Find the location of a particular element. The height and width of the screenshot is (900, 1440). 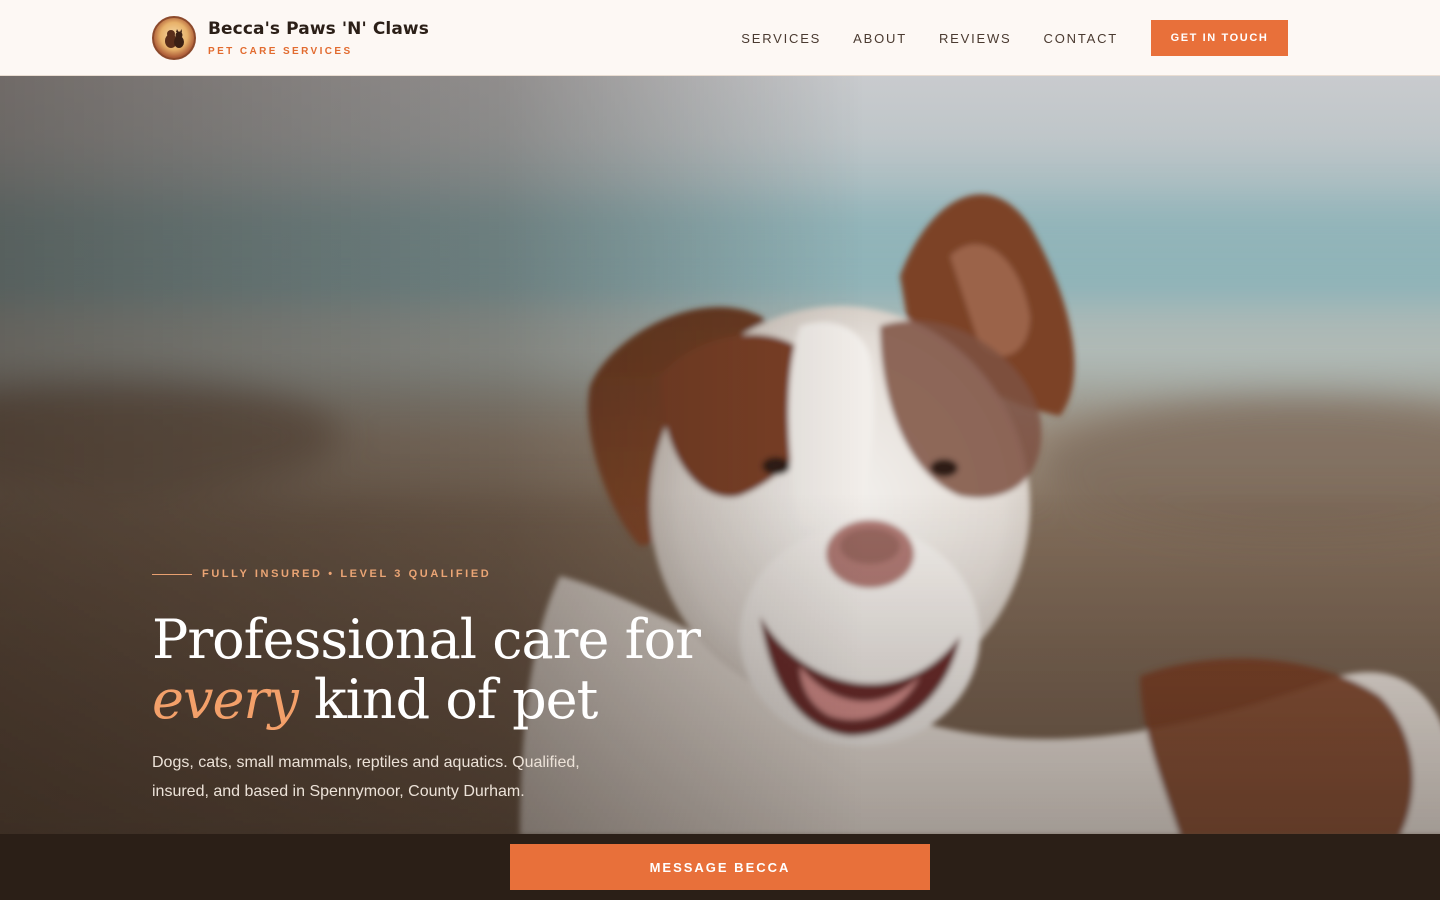

nav-link-services: SERVICES is located at coordinates (781, 38).